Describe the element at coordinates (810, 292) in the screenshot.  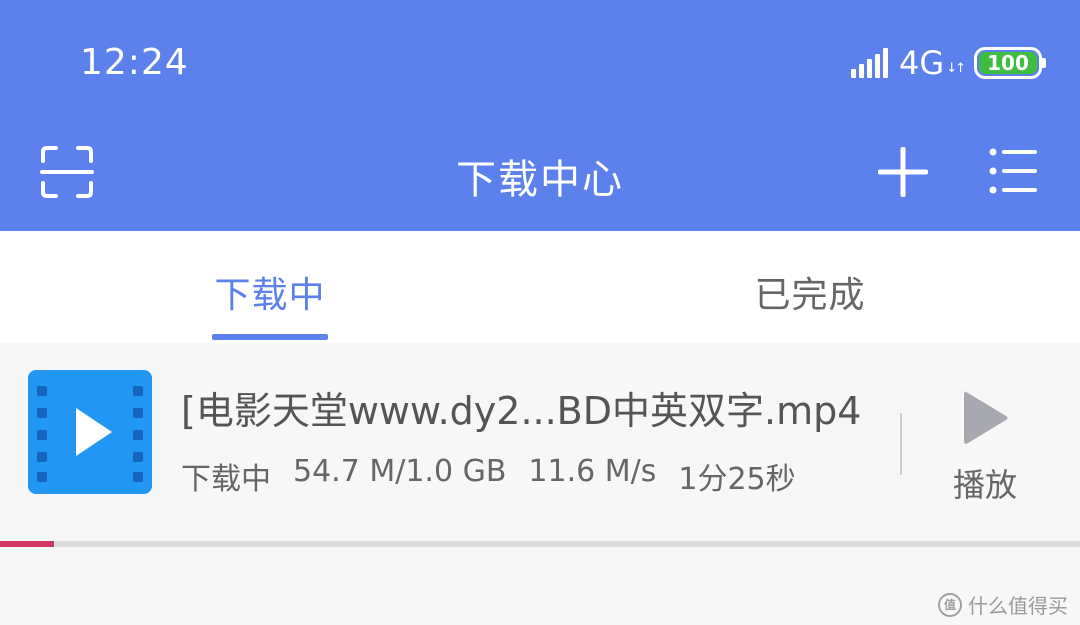
I see `tab-completed: 已完成` at that location.